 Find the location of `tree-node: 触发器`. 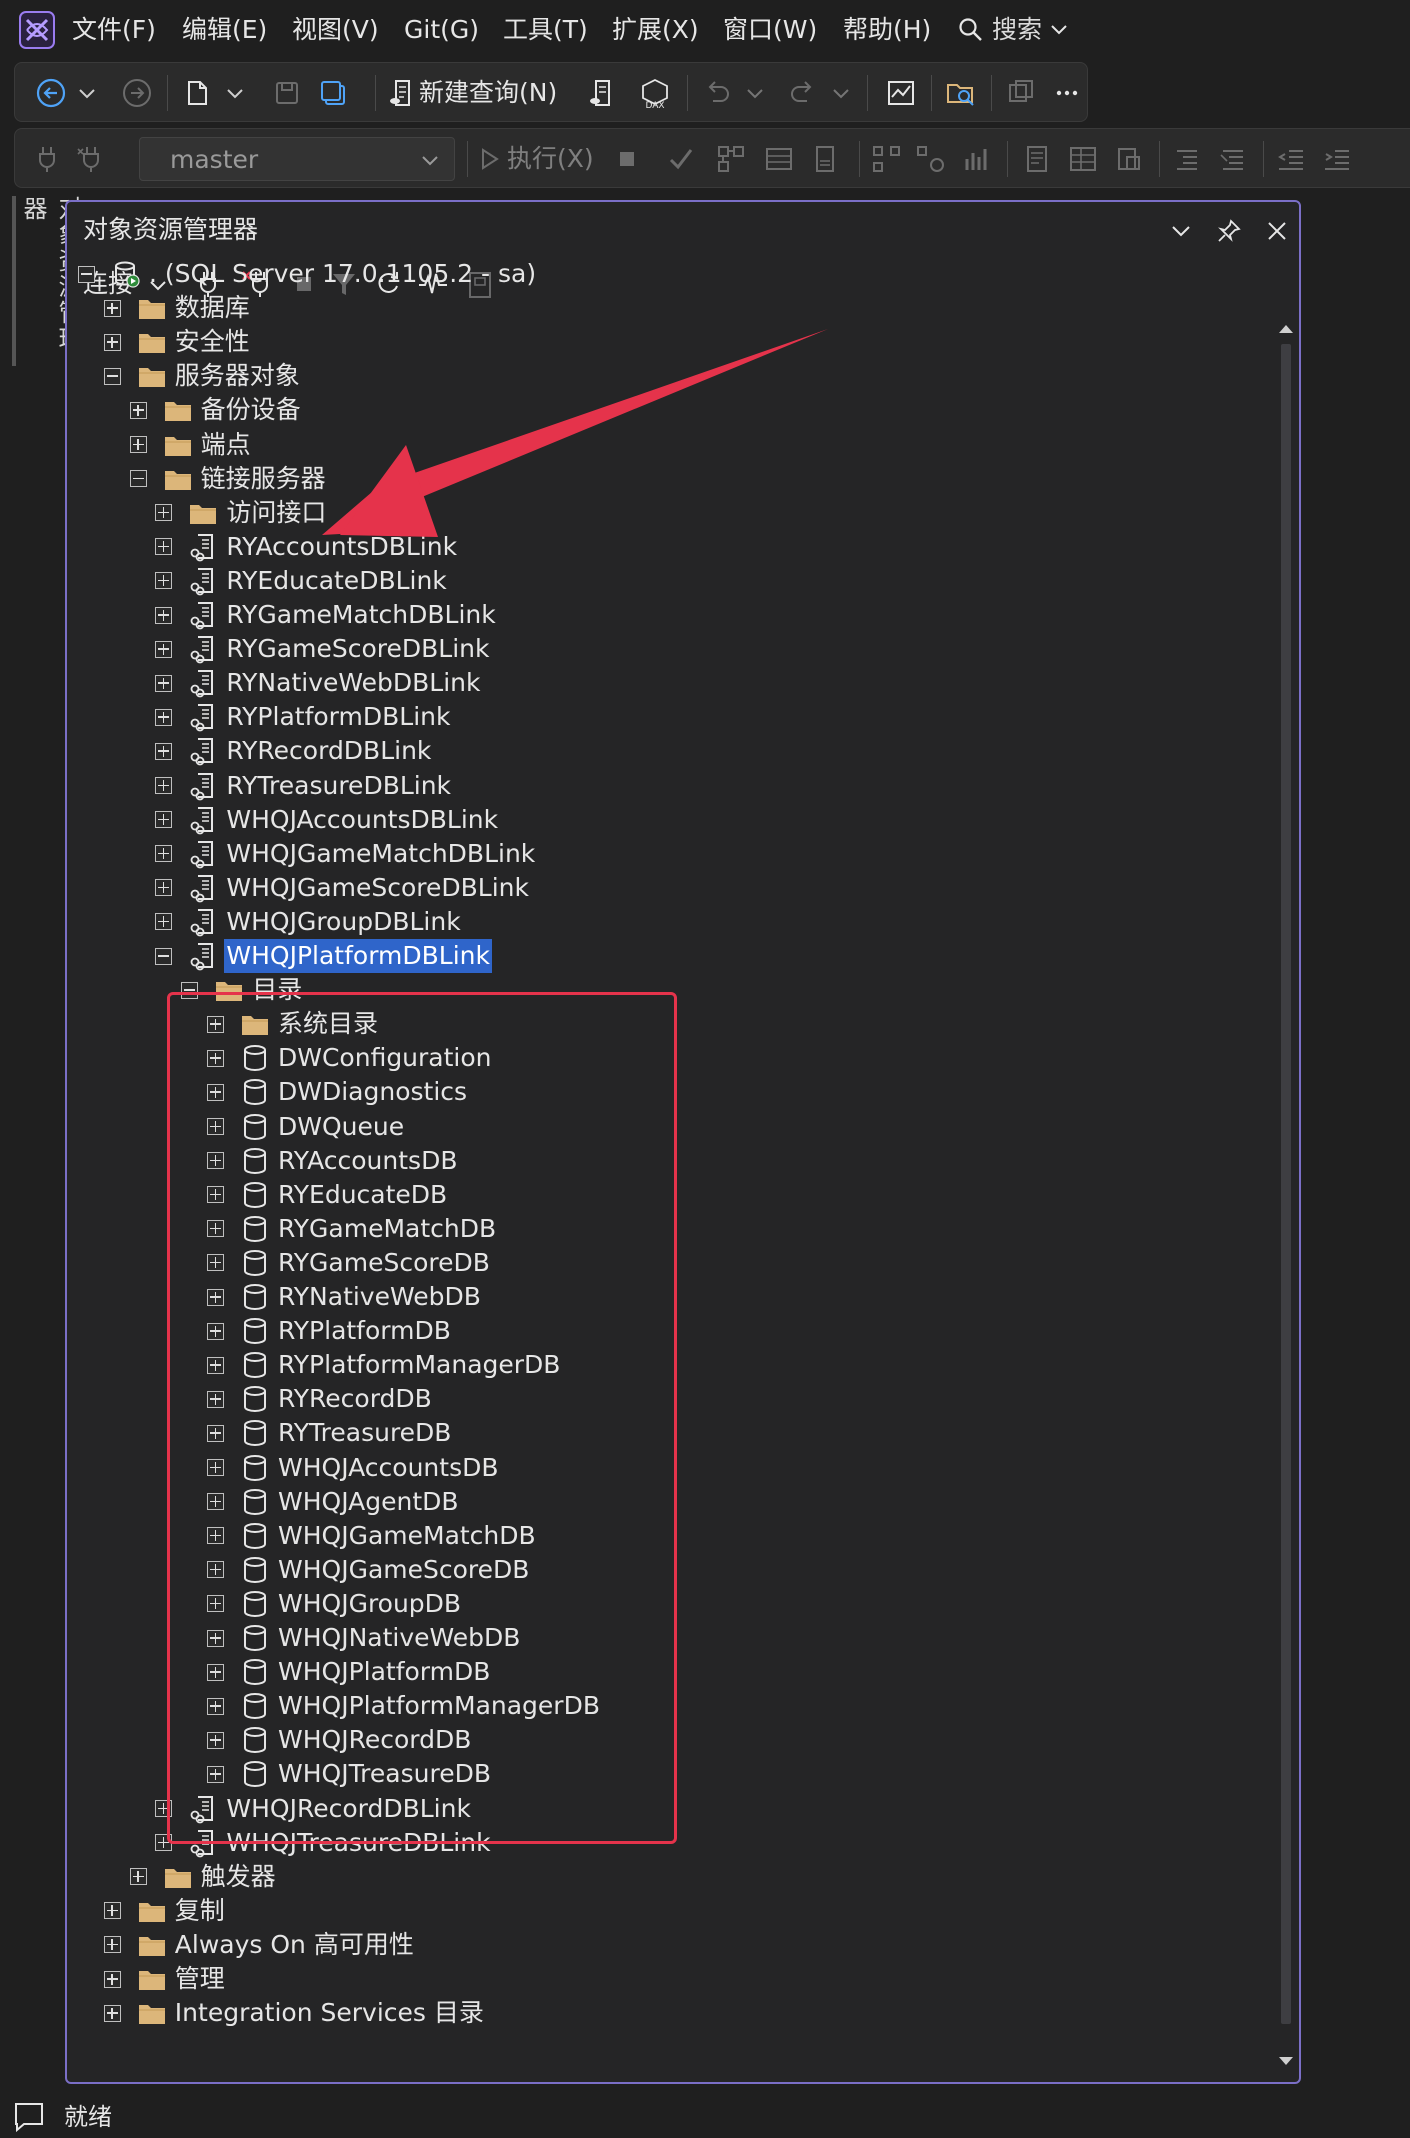

tree-node: 触发器 is located at coordinates (203, 1877).